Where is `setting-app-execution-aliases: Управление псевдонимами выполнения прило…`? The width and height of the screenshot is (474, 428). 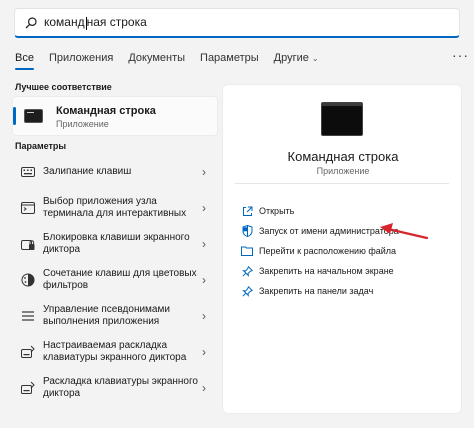
setting-app-execution-aliases: Управление псевдонимами выполнения прило… is located at coordinates (115, 316).